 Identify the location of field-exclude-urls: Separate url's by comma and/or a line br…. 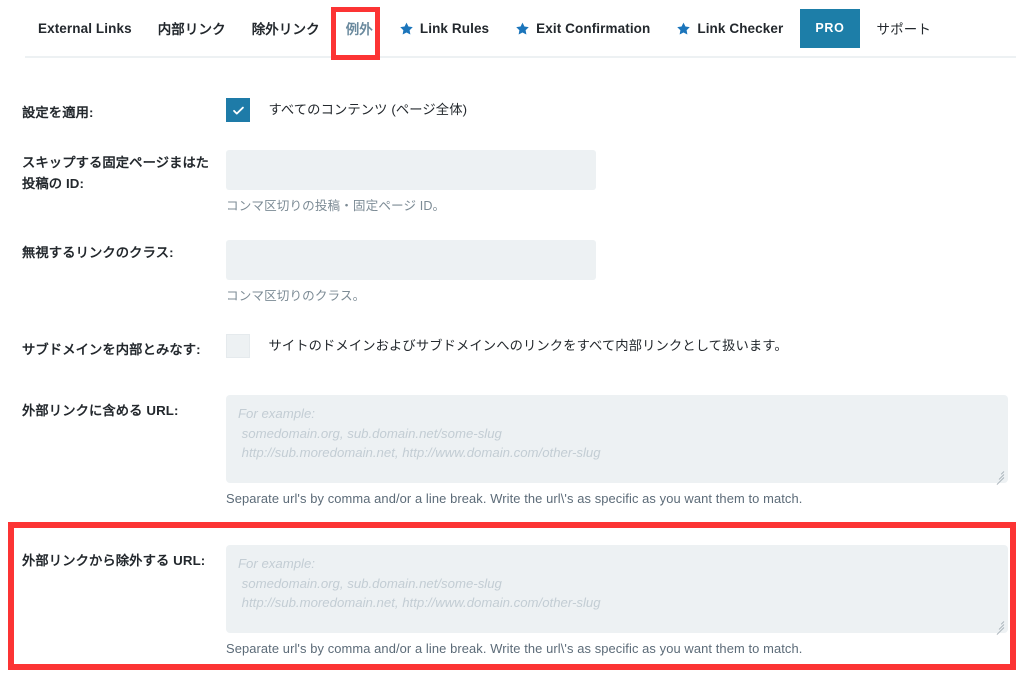
(617, 601).